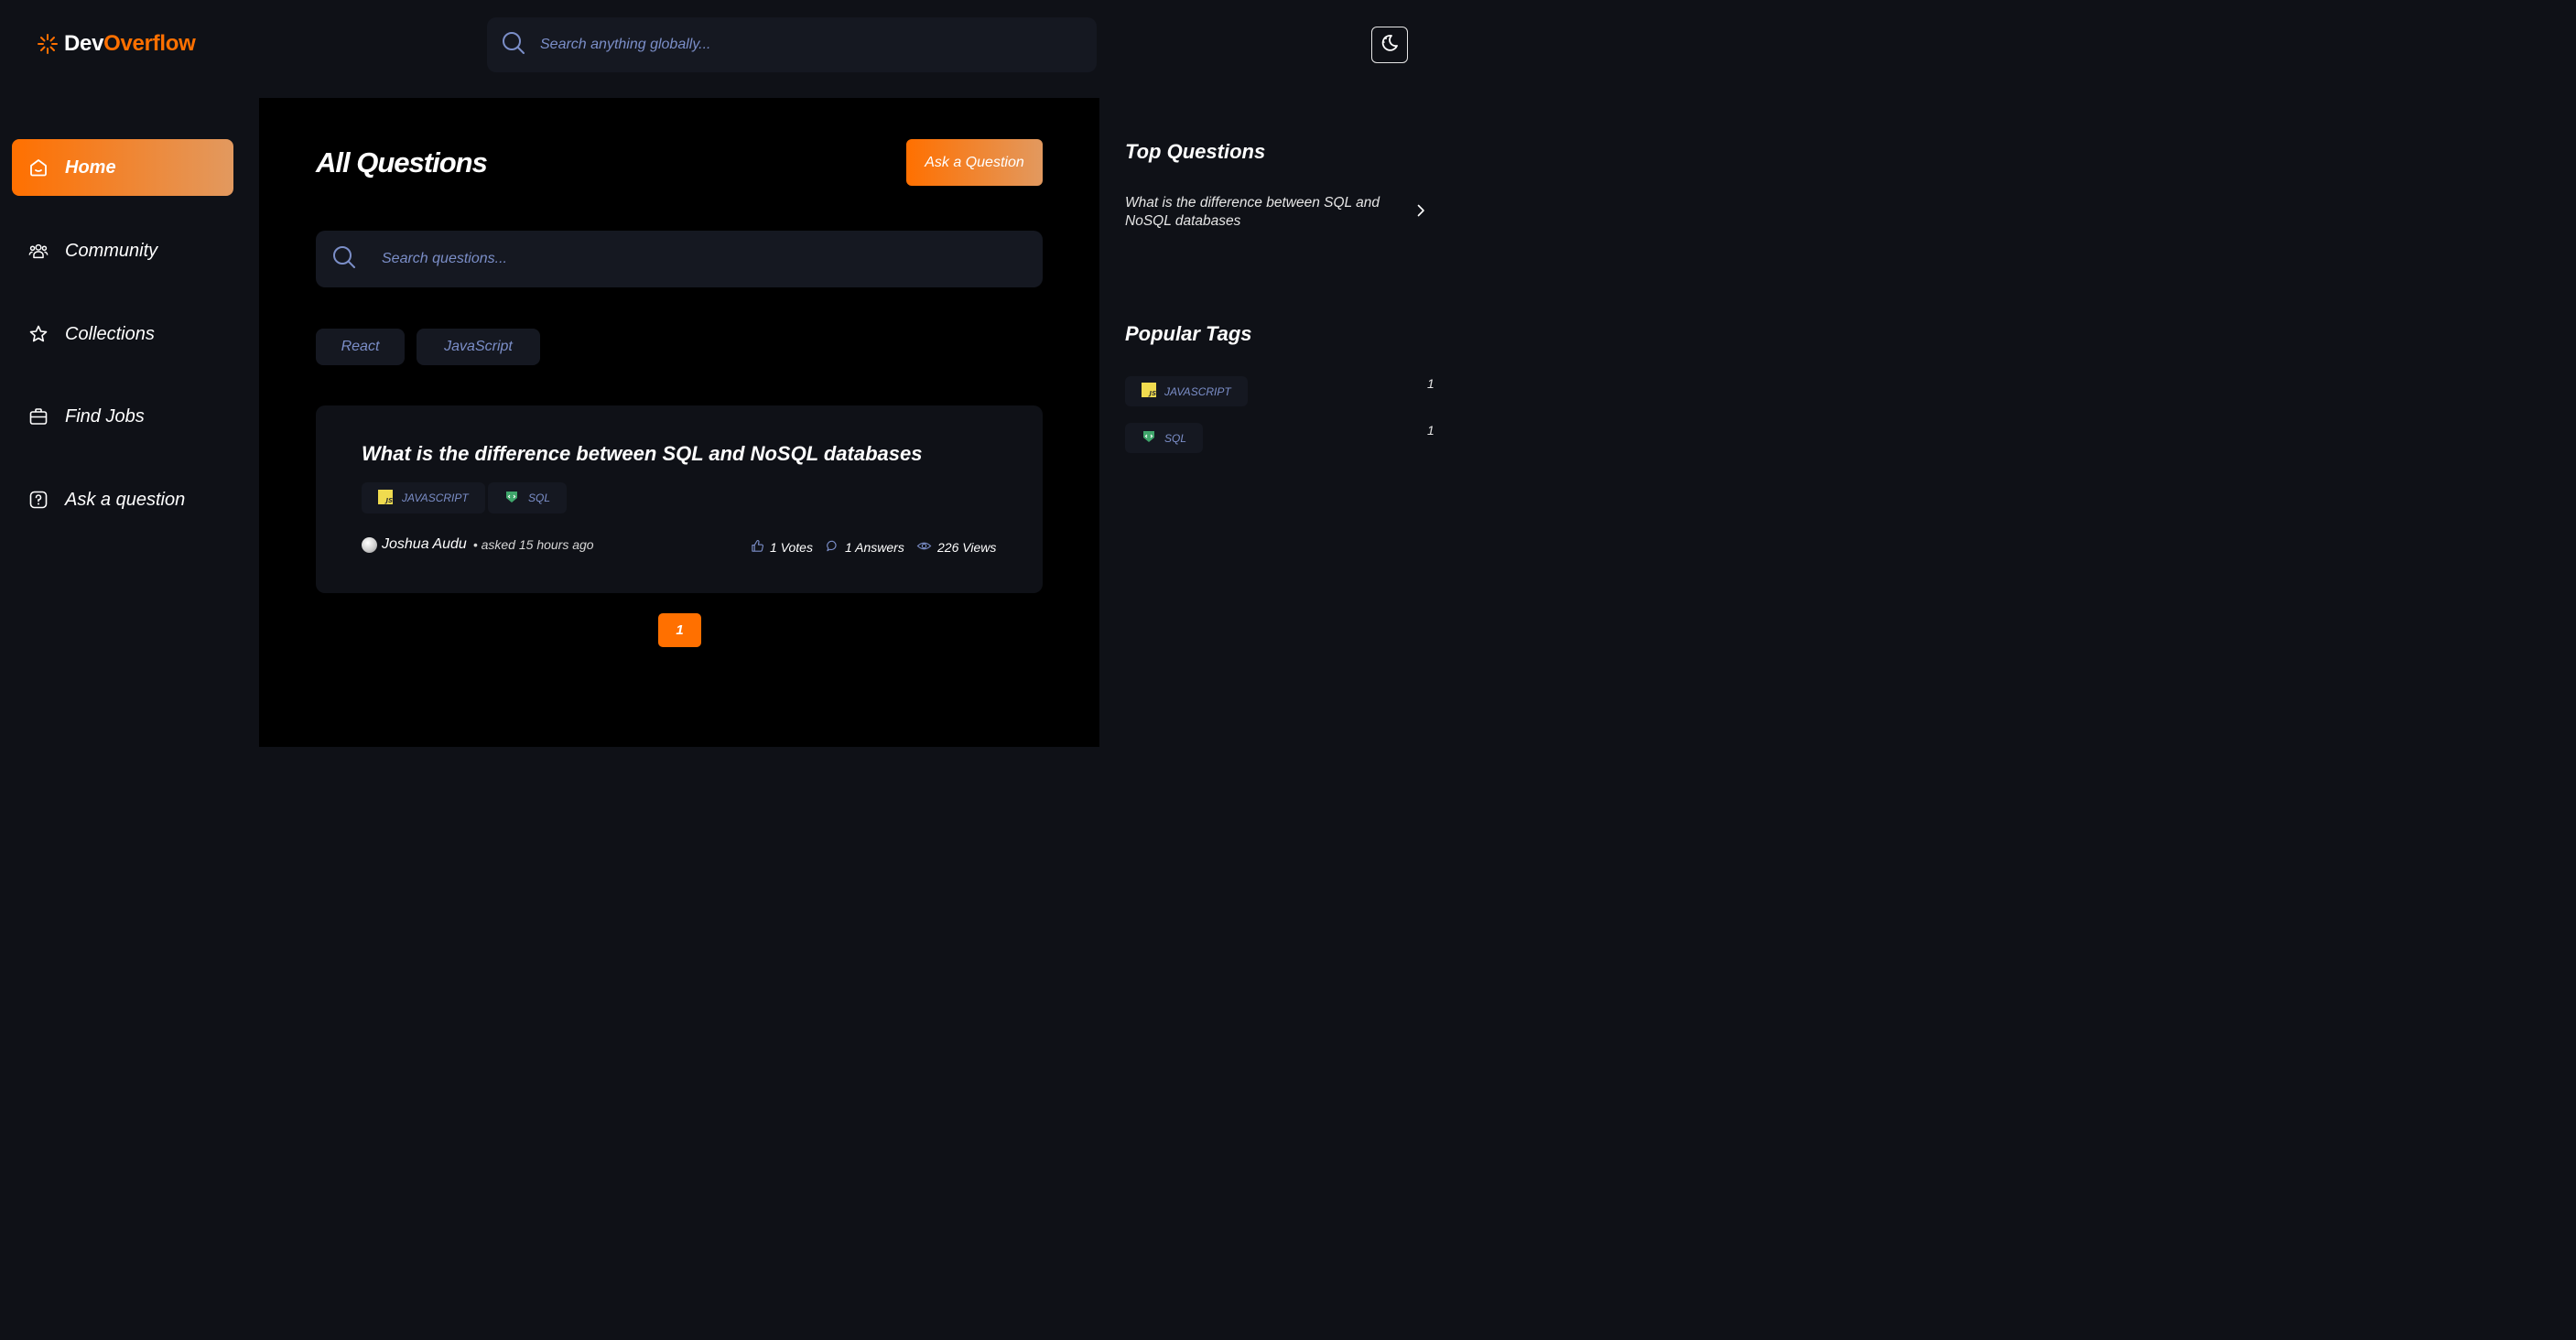  Describe the element at coordinates (48, 44) in the screenshot. I see `logo-icon` at that location.